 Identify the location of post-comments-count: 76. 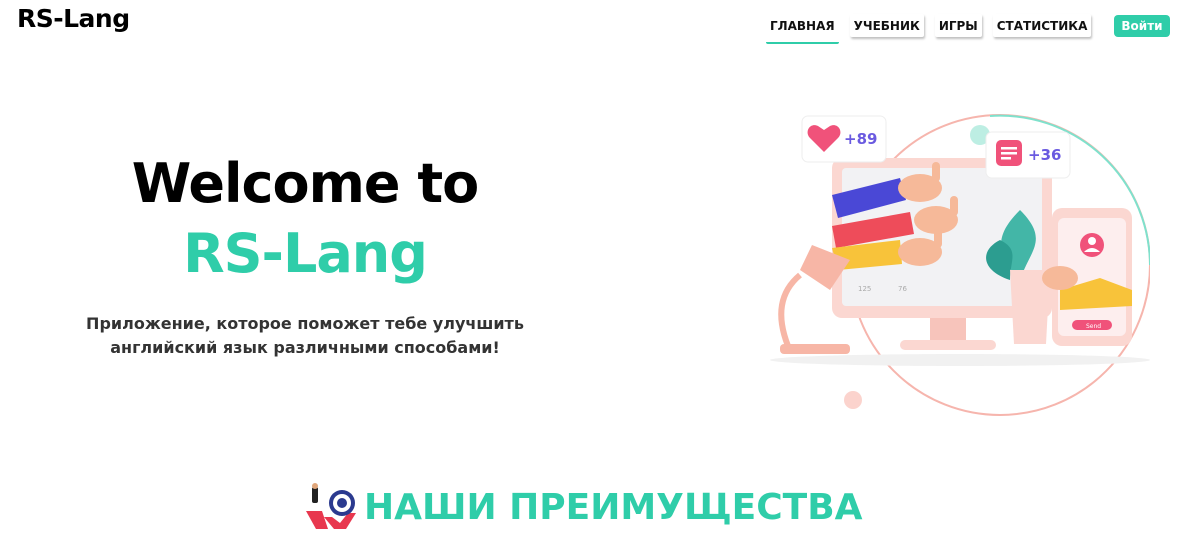
(902, 289).